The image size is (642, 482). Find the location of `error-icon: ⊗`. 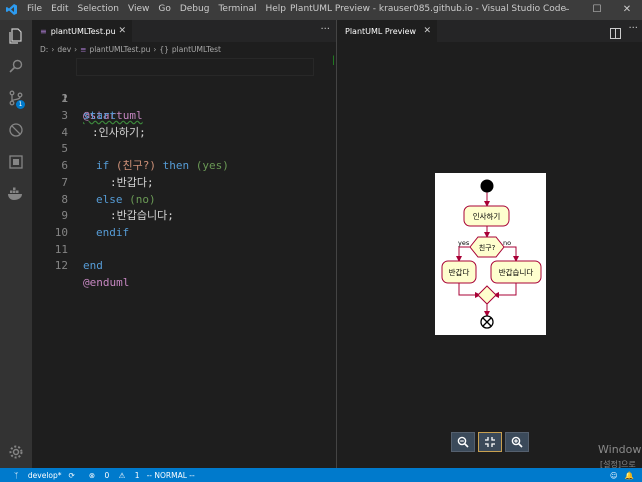

error-icon: ⊗ is located at coordinates (92, 475).